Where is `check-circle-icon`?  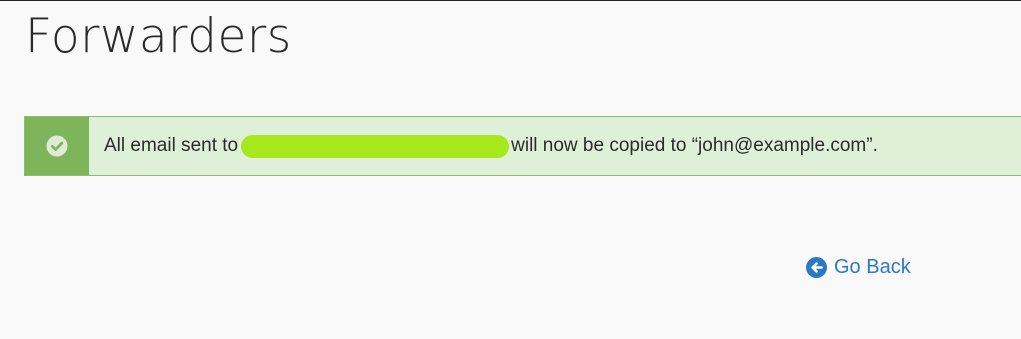
check-circle-icon is located at coordinates (57, 146).